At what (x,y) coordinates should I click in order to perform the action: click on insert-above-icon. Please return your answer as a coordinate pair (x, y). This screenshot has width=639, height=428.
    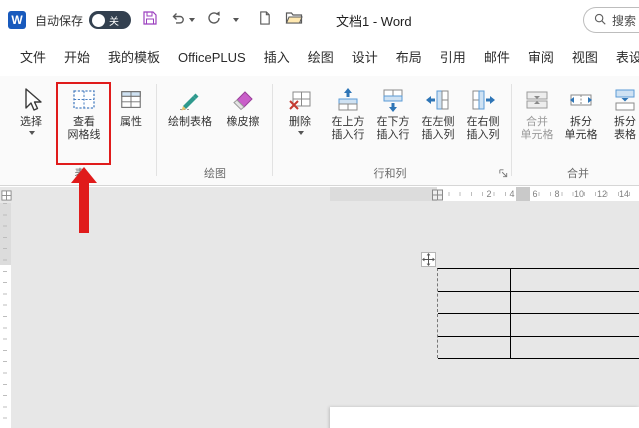
    Looking at the image, I should click on (348, 100).